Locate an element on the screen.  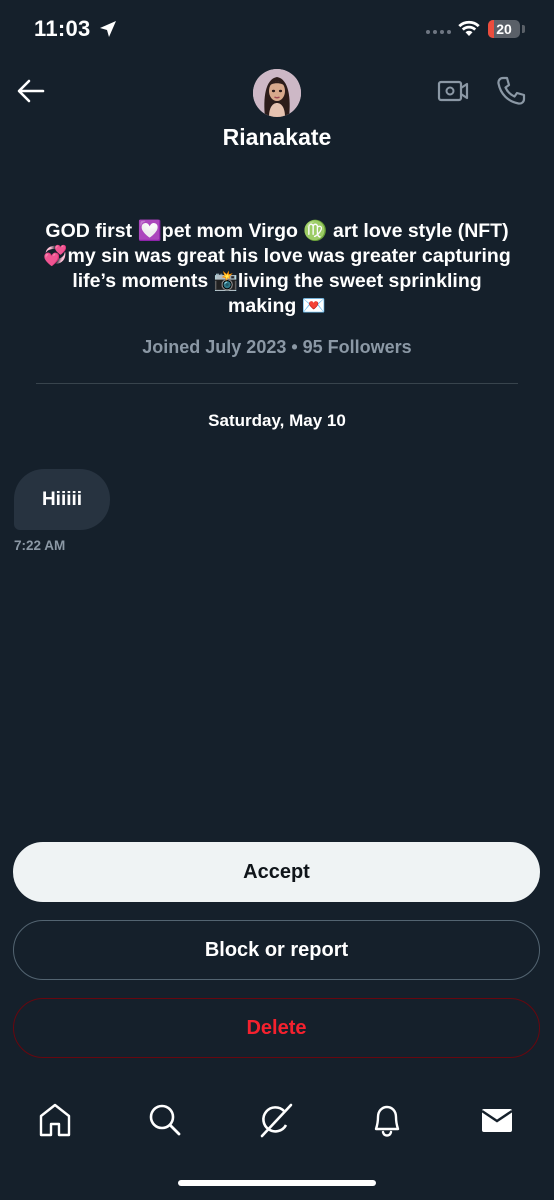
battery-icon: 20 is located at coordinates (504, 29).